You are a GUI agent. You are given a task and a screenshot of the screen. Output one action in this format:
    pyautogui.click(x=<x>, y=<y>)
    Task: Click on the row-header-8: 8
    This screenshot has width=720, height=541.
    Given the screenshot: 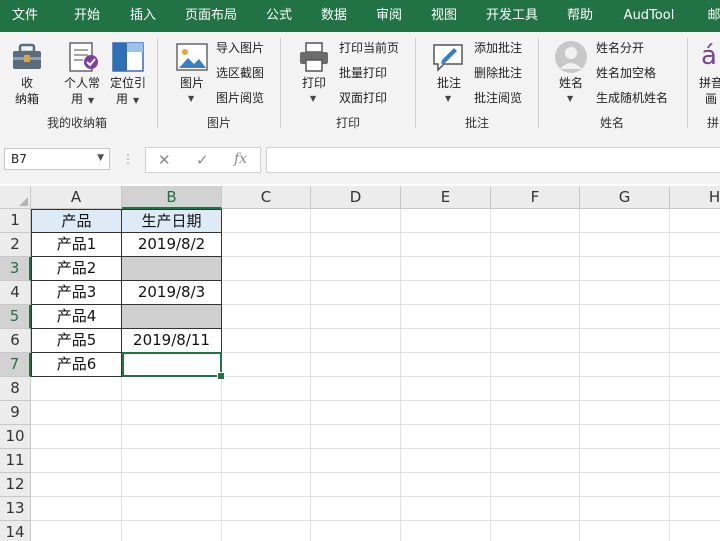 What is the action you would take?
    pyautogui.click(x=15, y=389)
    